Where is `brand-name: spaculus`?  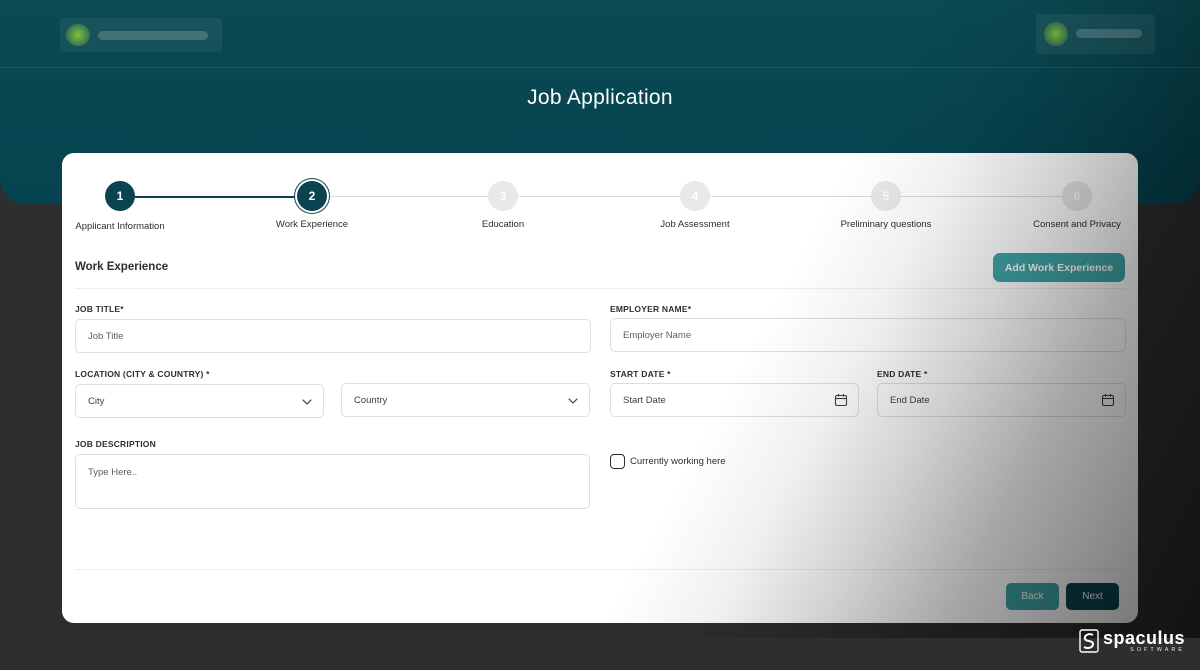
brand-name: spaculus is located at coordinates (1144, 637).